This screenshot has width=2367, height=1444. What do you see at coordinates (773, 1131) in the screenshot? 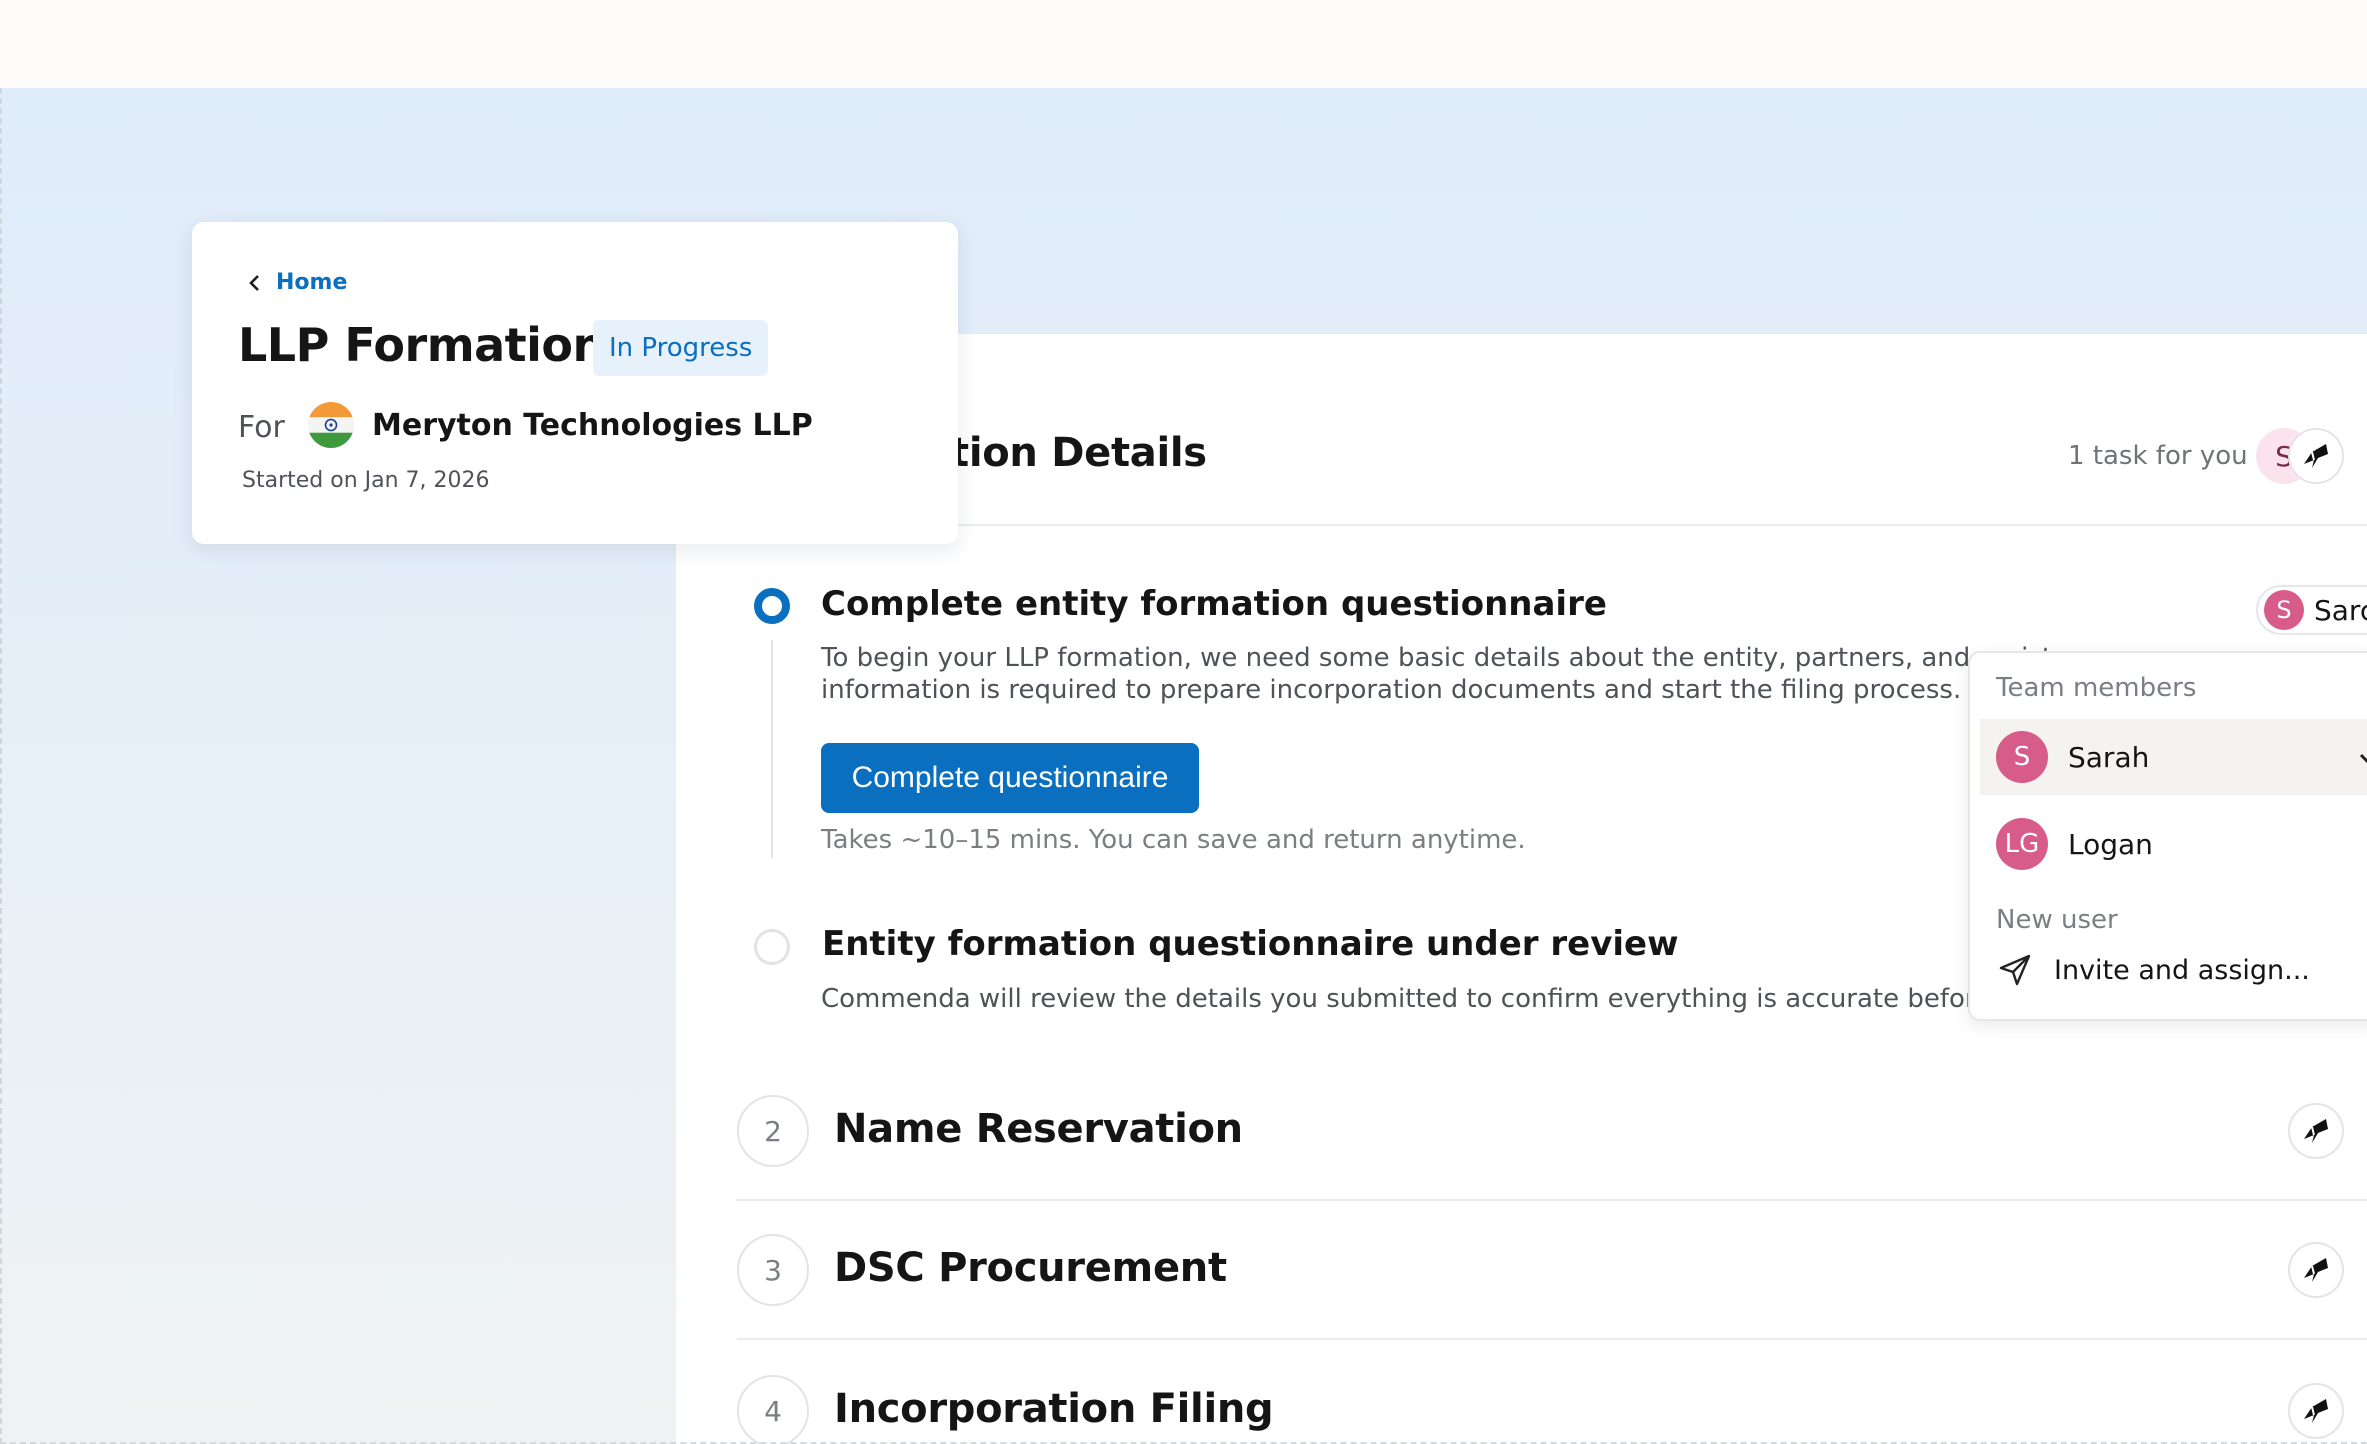
I see `step-number: 2` at bounding box center [773, 1131].